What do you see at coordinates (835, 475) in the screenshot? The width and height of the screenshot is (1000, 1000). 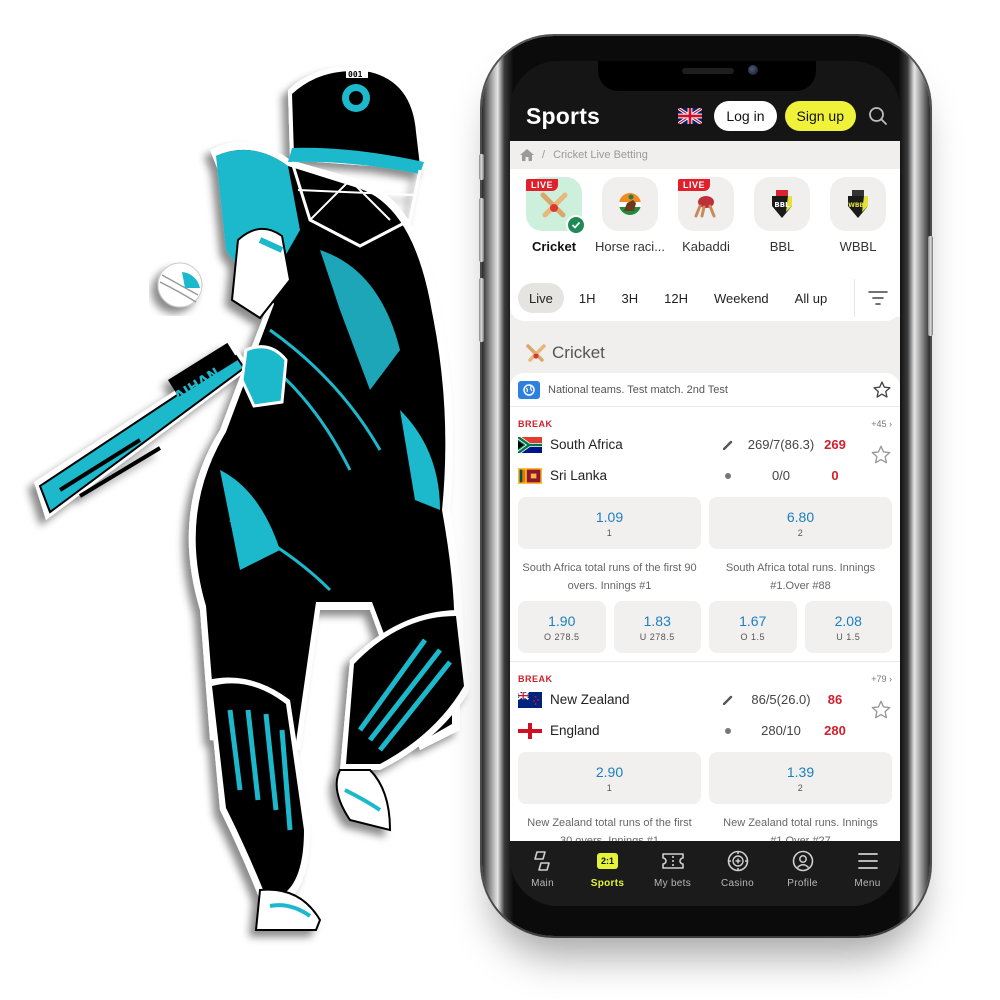 I see `team-total: 0` at bounding box center [835, 475].